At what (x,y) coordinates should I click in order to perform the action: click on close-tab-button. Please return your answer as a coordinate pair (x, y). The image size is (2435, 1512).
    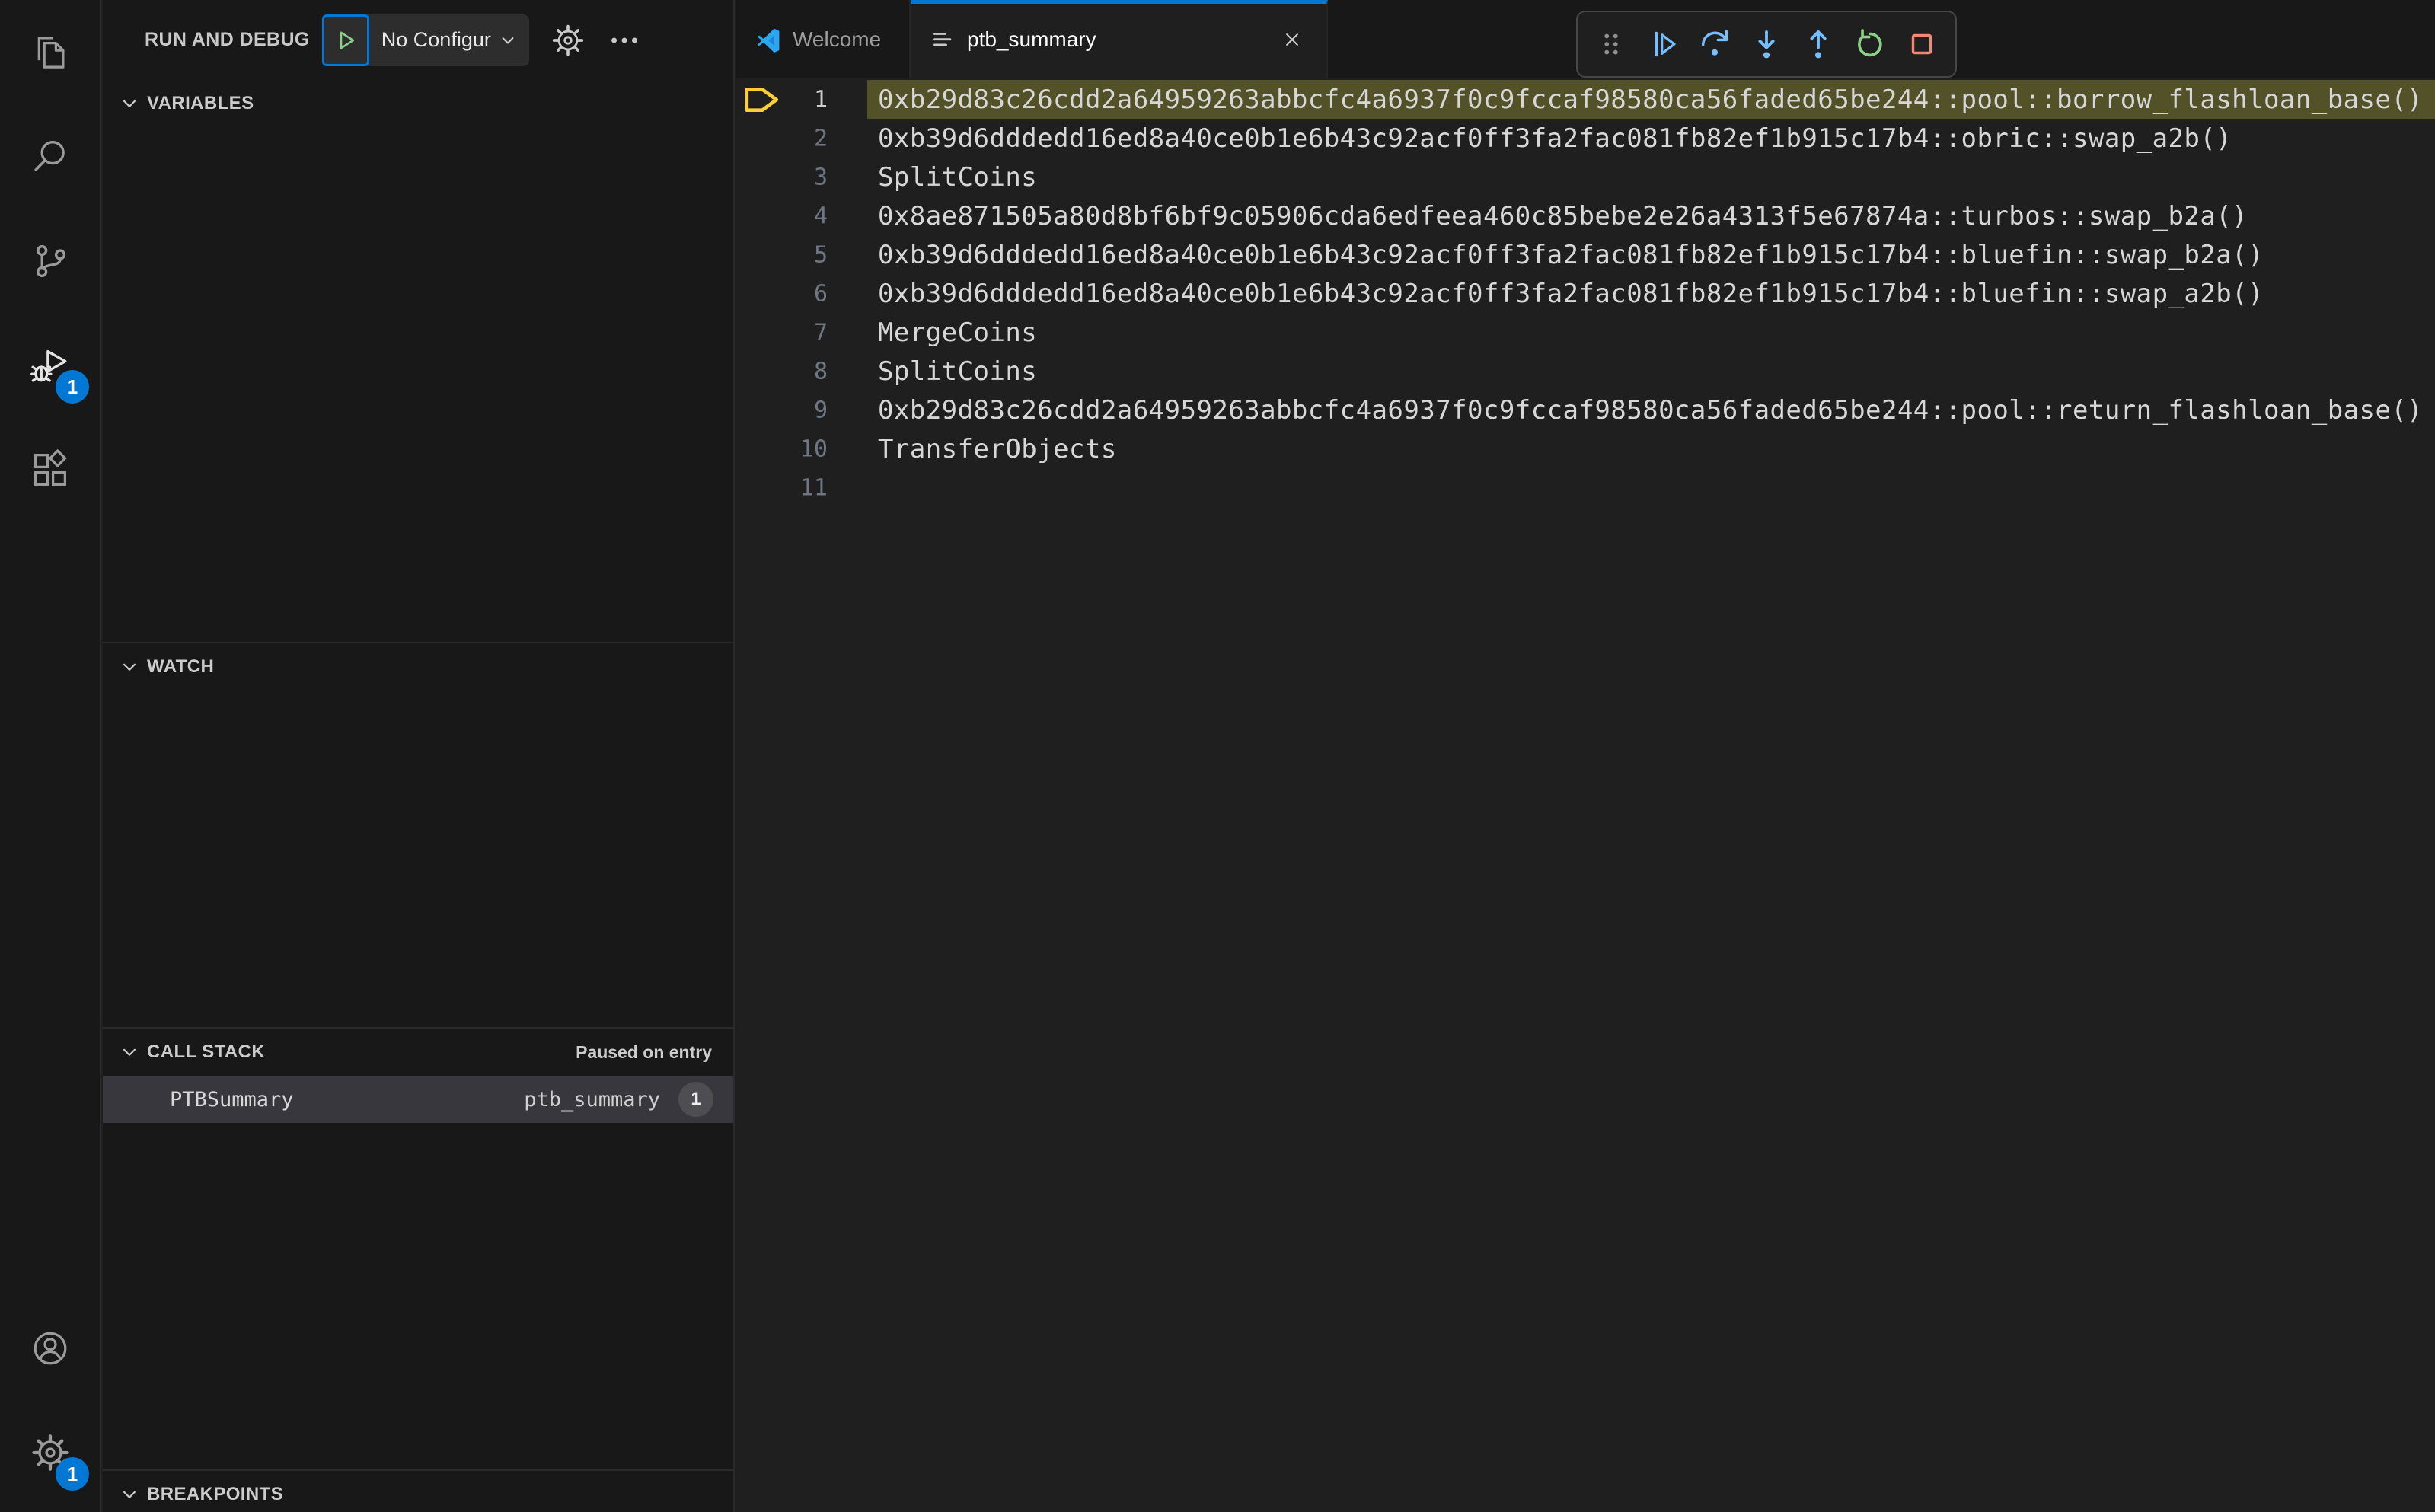
    Looking at the image, I should click on (1292, 40).